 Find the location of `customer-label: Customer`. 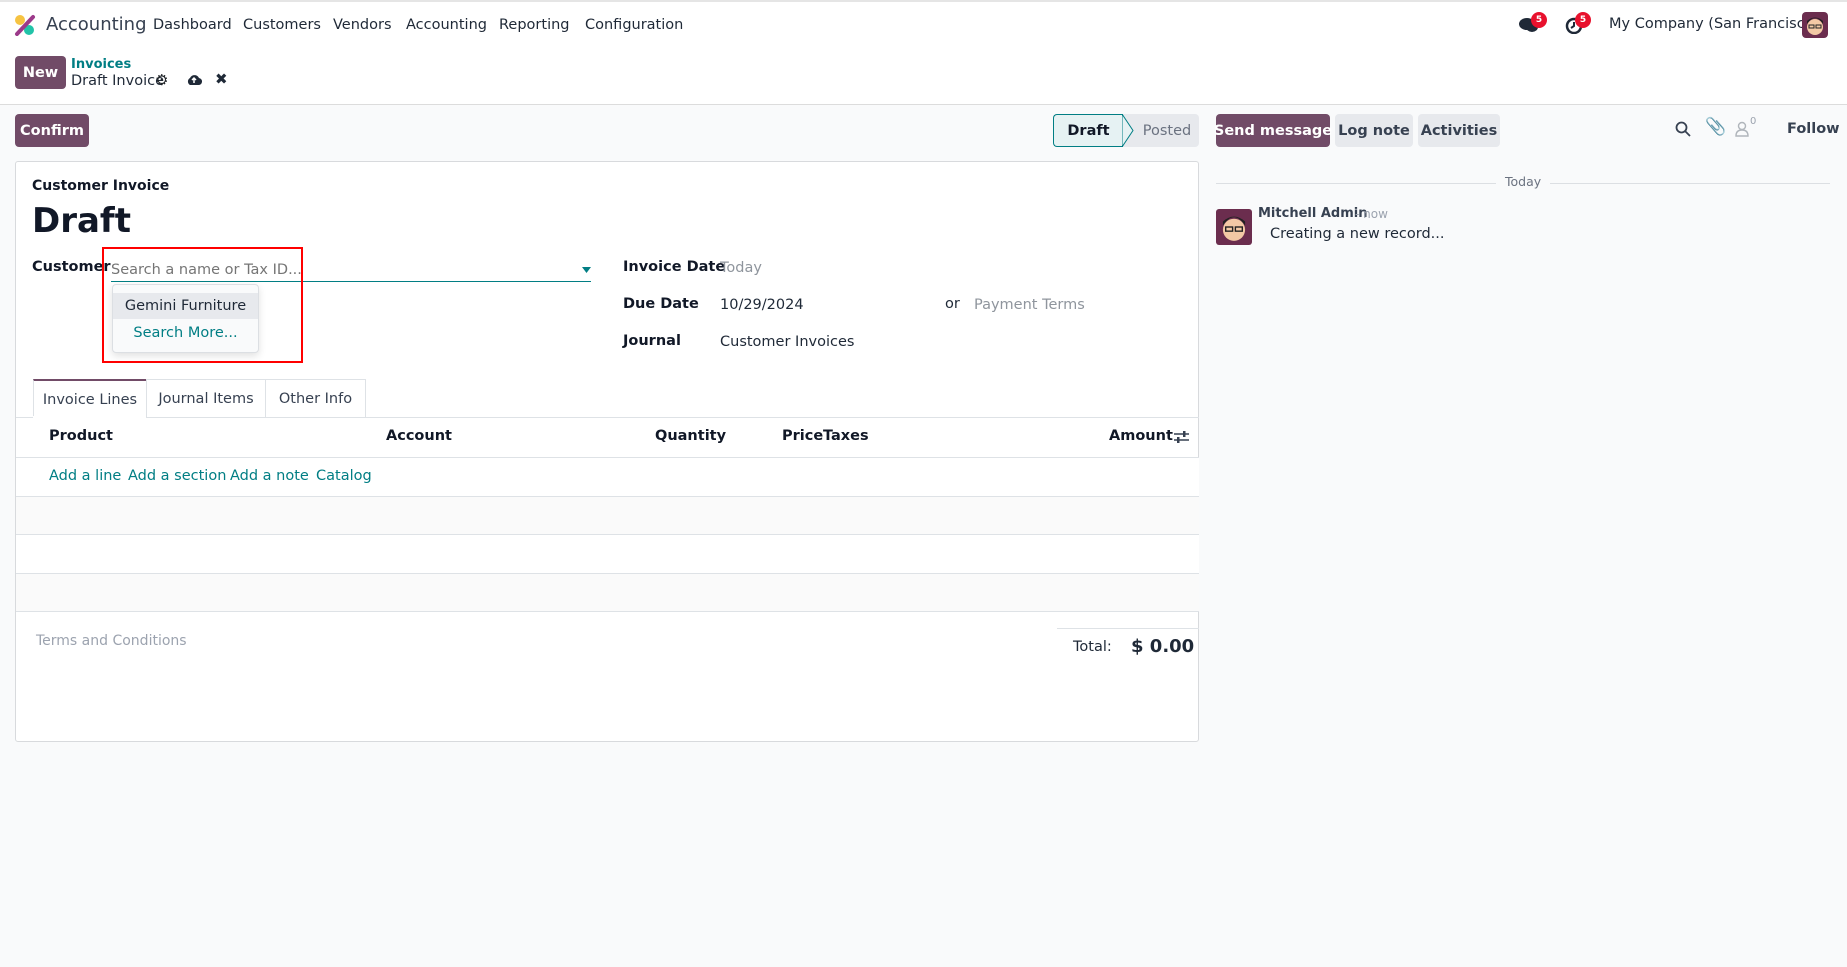

customer-label: Customer is located at coordinates (71, 267).